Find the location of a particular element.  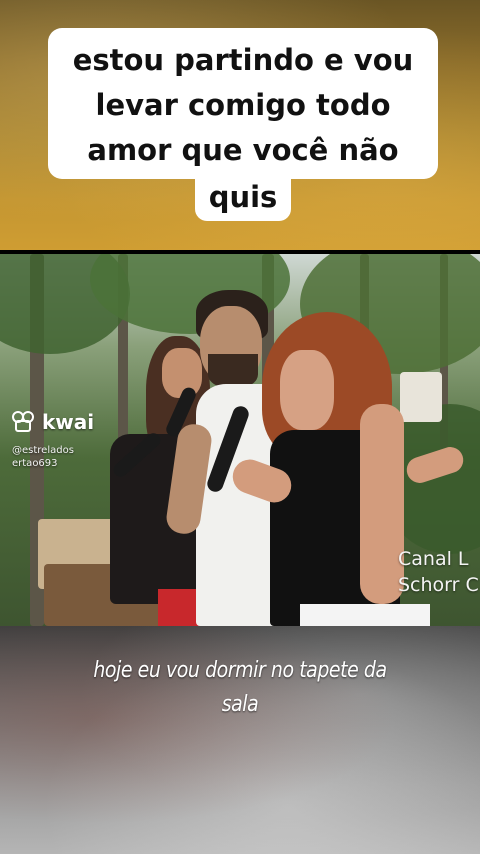

singer-center-beard is located at coordinates (233, 371).